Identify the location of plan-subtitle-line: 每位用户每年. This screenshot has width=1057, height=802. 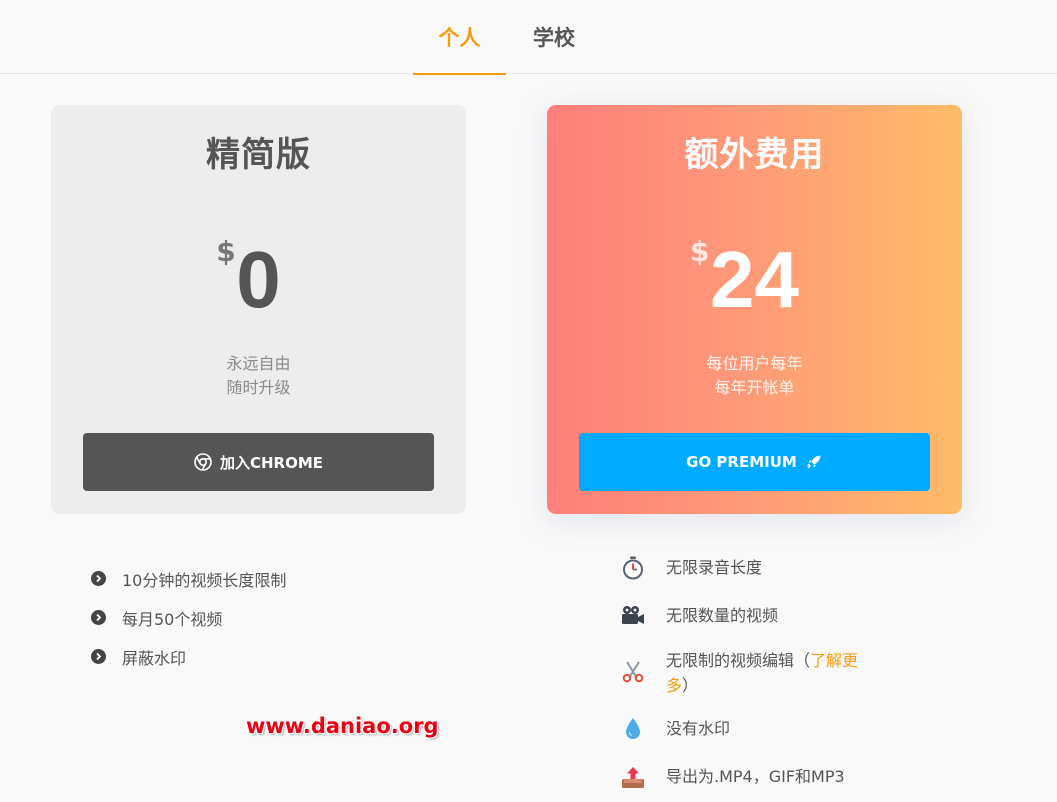
(754, 363).